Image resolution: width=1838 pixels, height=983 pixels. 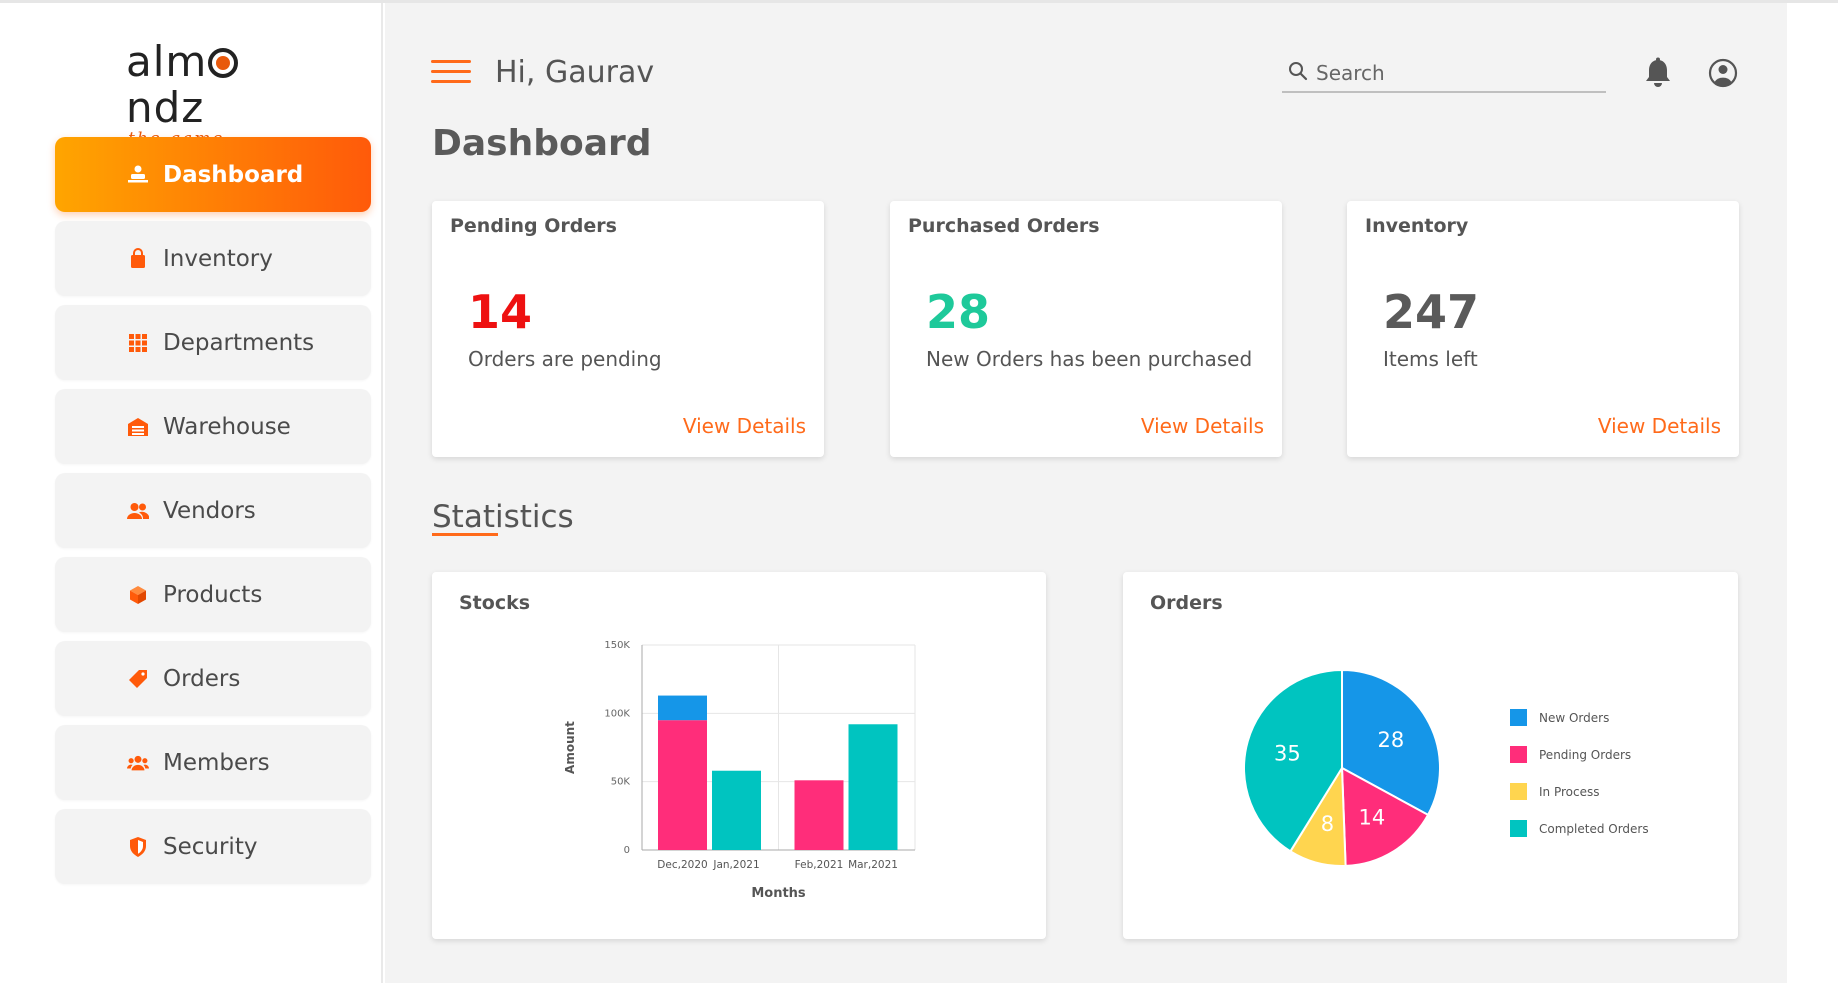 What do you see at coordinates (1569, 792) in the screenshot?
I see `legend-label: In Process` at bounding box center [1569, 792].